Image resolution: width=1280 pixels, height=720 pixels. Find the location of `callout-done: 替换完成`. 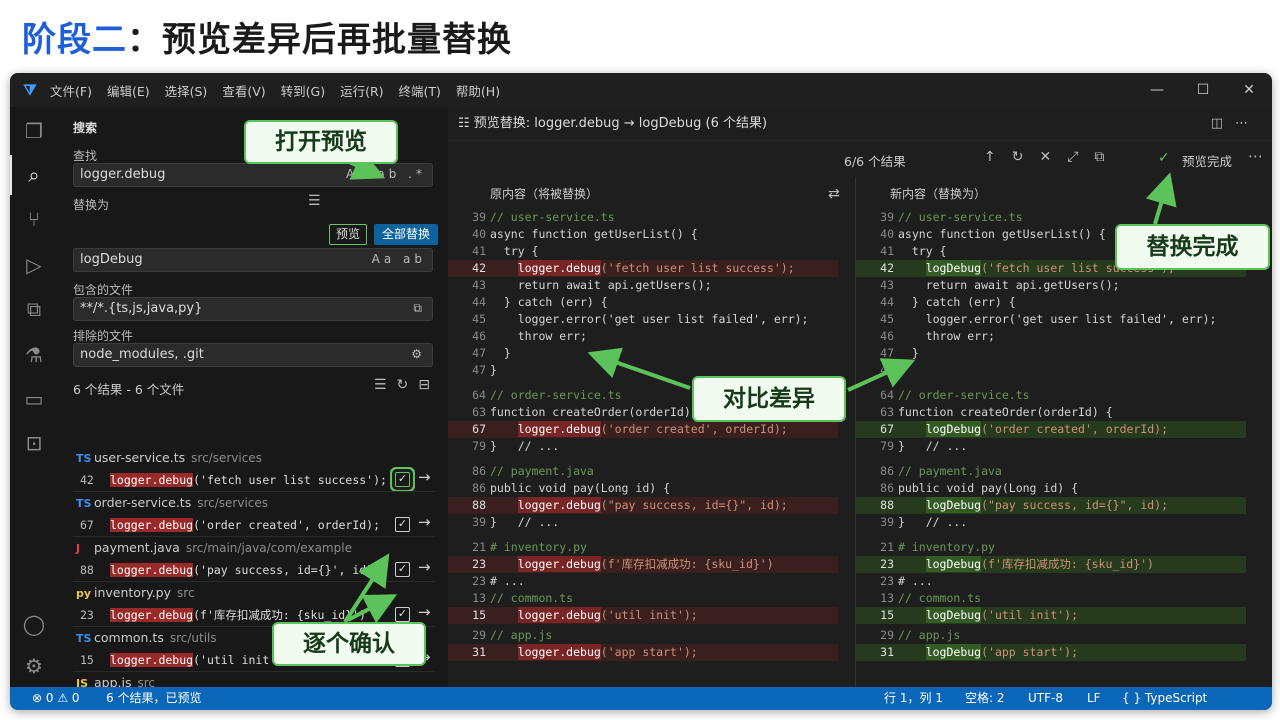

callout-done: 替换完成 is located at coordinates (1192, 247).